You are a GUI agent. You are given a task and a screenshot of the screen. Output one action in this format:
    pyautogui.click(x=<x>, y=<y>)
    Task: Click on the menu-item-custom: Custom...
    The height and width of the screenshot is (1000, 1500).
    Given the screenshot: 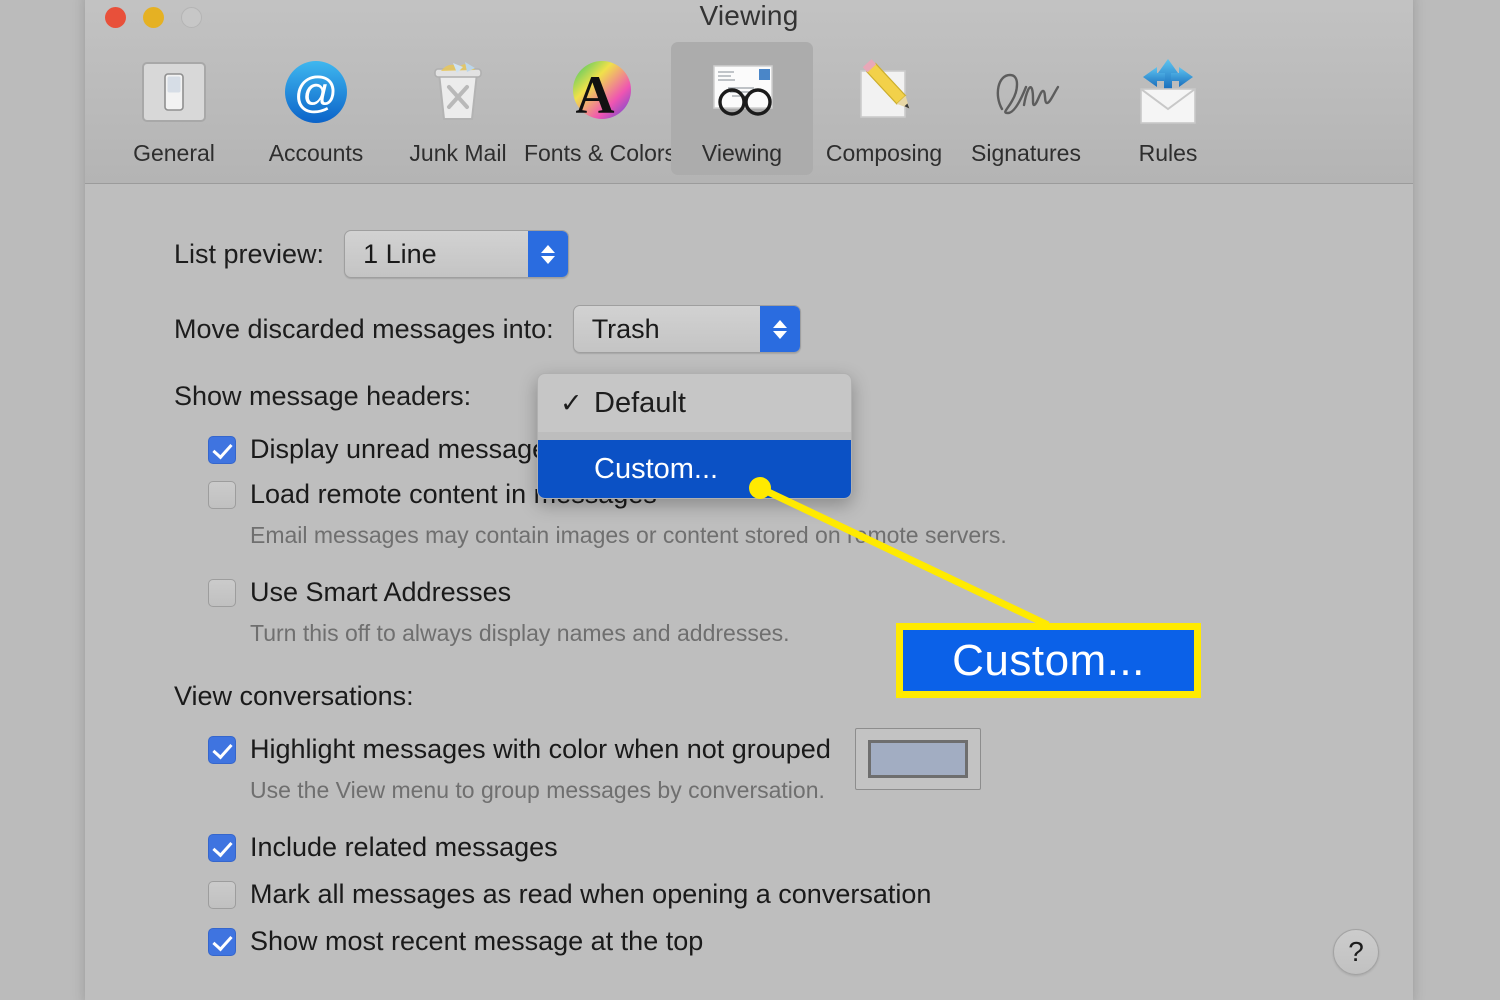 What is the action you would take?
    pyautogui.click(x=694, y=469)
    